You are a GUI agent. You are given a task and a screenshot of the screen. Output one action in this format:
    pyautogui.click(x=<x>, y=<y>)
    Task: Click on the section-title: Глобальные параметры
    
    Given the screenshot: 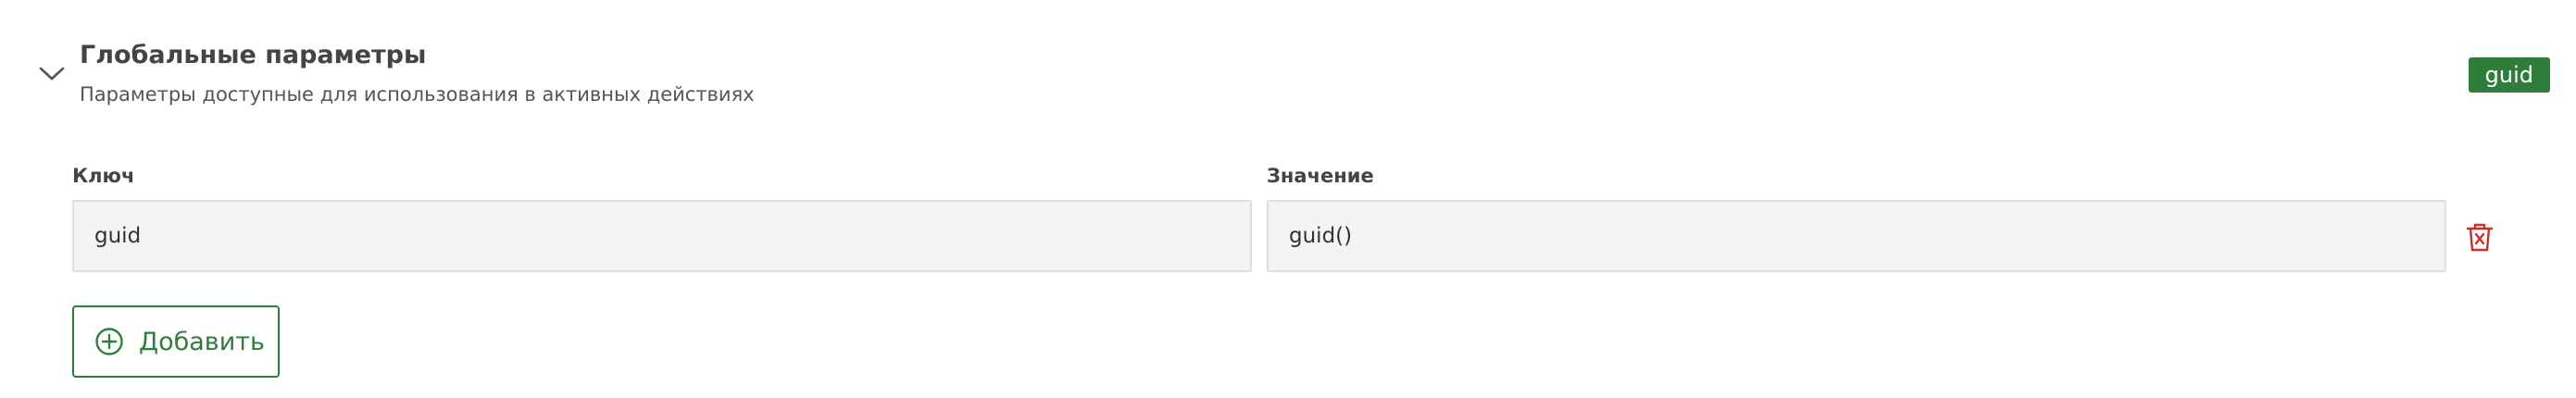 What is the action you would take?
    pyautogui.click(x=254, y=55)
    